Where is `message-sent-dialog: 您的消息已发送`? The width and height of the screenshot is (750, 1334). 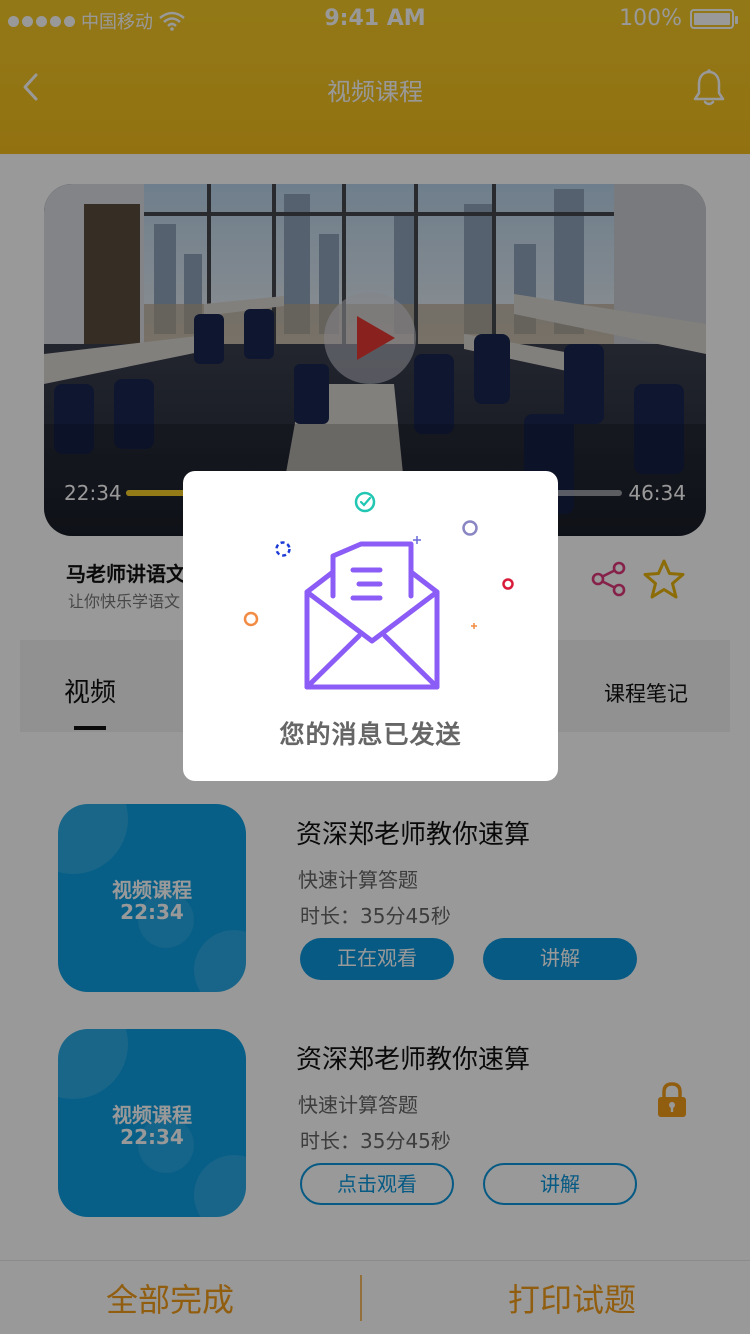
message-sent-dialog: 您的消息已发送 is located at coordinates (370, 626).